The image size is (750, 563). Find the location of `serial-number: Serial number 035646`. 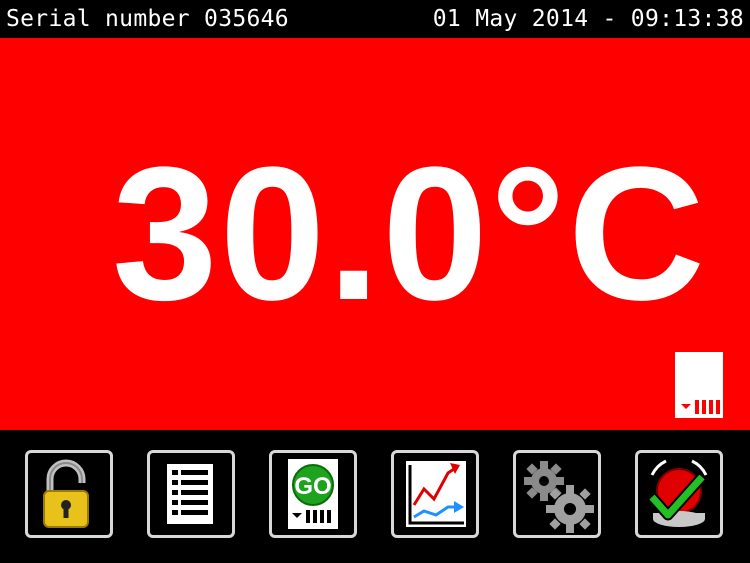

serial-number: Serial number 035646 is located at coordinates (147, 19).